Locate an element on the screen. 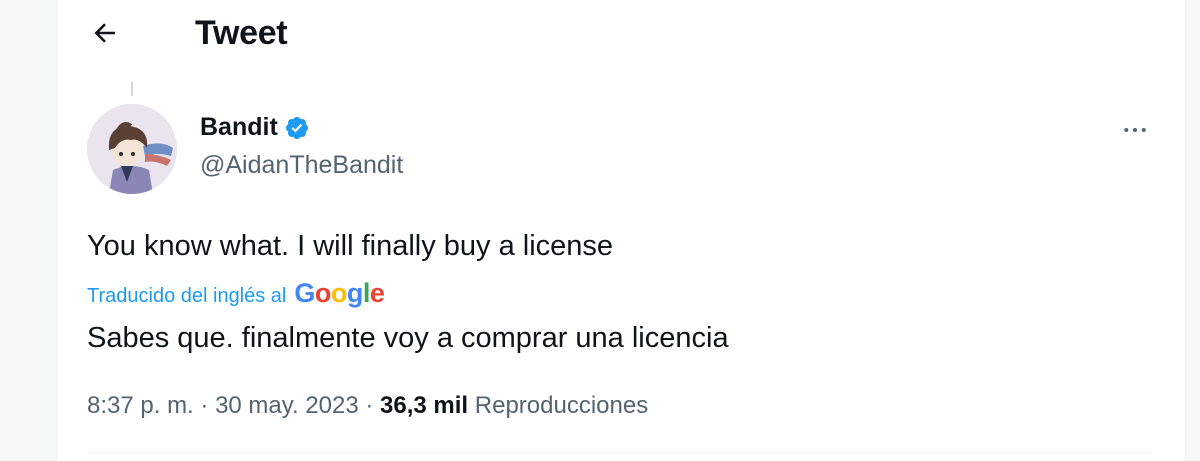 Image resolution: width=1200 pixels, height=461 pixels. views-label-space is located at coordinates (471, 406).